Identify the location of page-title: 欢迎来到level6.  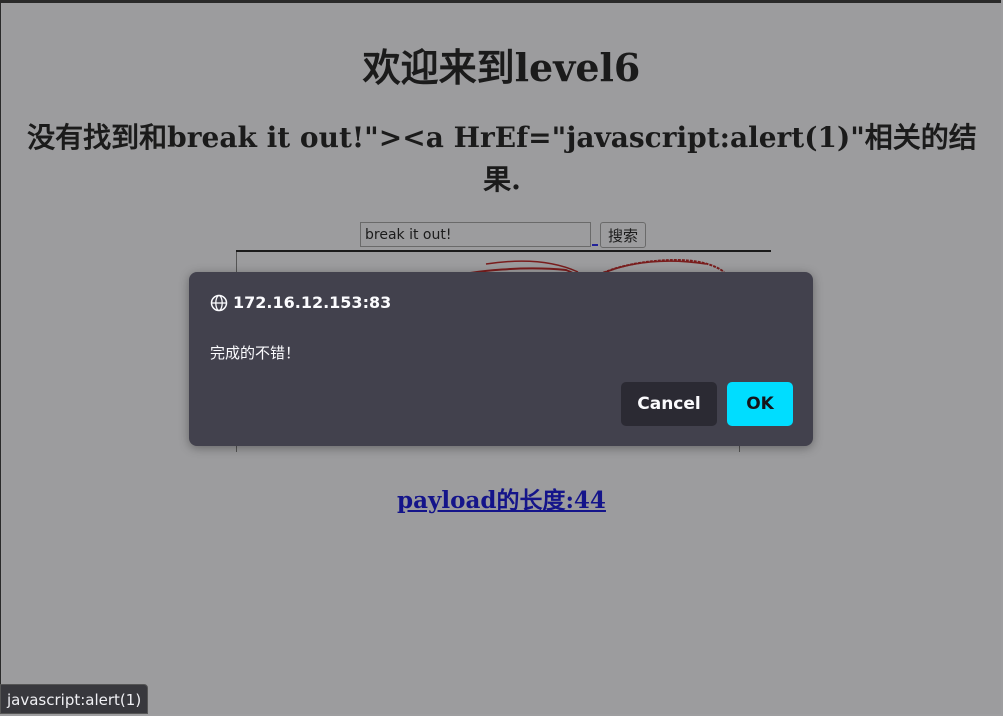
(501, 67).